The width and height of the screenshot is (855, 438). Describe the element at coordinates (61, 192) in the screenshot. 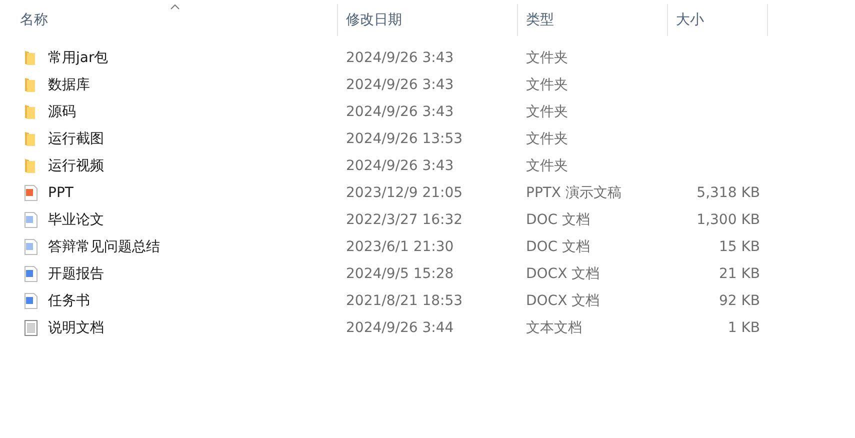

I see `file-name: PPT` at that location.